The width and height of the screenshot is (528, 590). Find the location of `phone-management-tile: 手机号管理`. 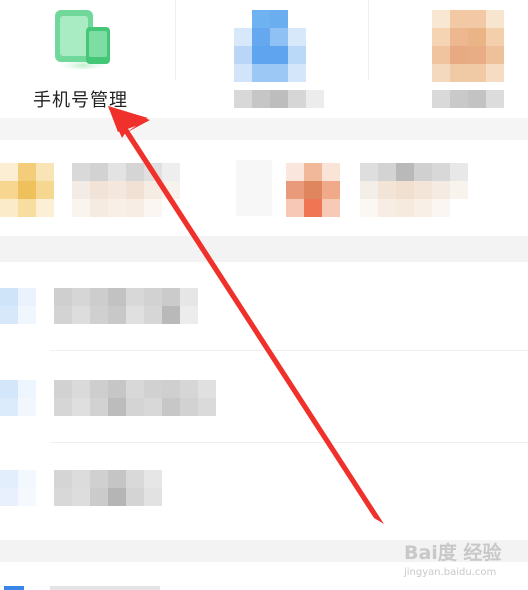

phone-management-tile: 手机号管理 is located at coordinates (85, 59).